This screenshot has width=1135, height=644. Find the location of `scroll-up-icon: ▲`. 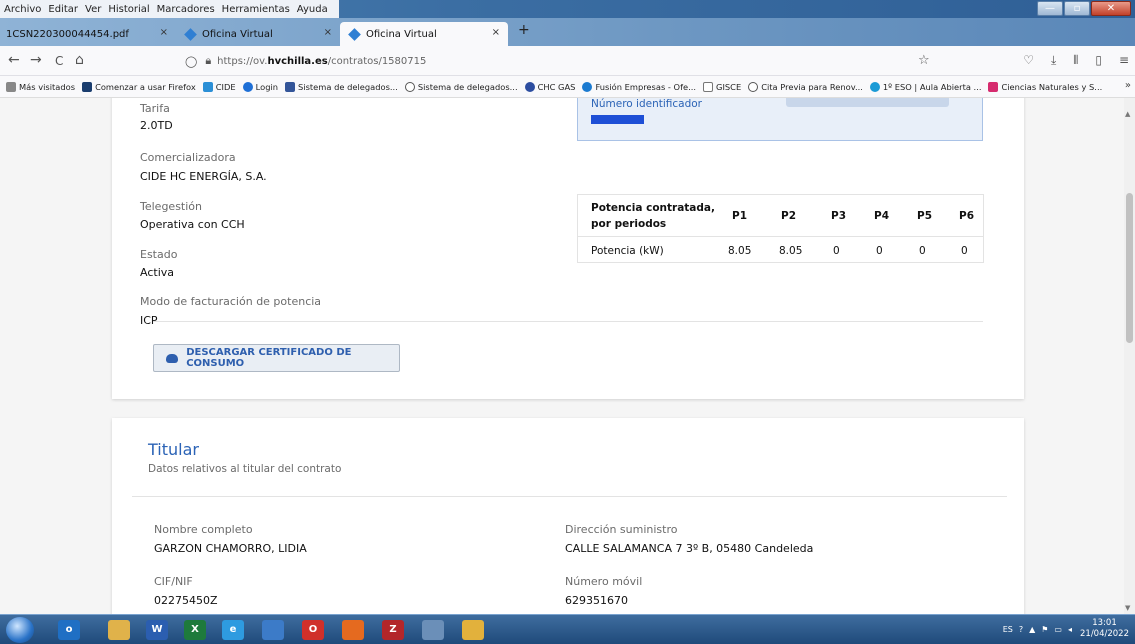

scroll-up-icon: ▲ is located at coordinates (1127, 114).